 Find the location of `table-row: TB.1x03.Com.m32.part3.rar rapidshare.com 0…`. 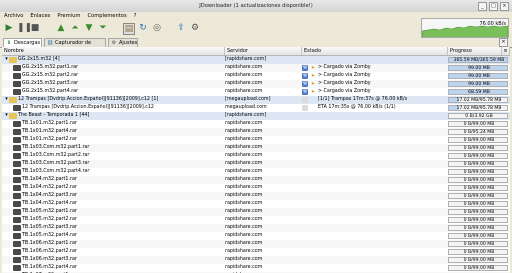

table-row: TB.1x03.Com.m32.part3.rar rapidshare.com 0… is located at coordinates (256, 164).